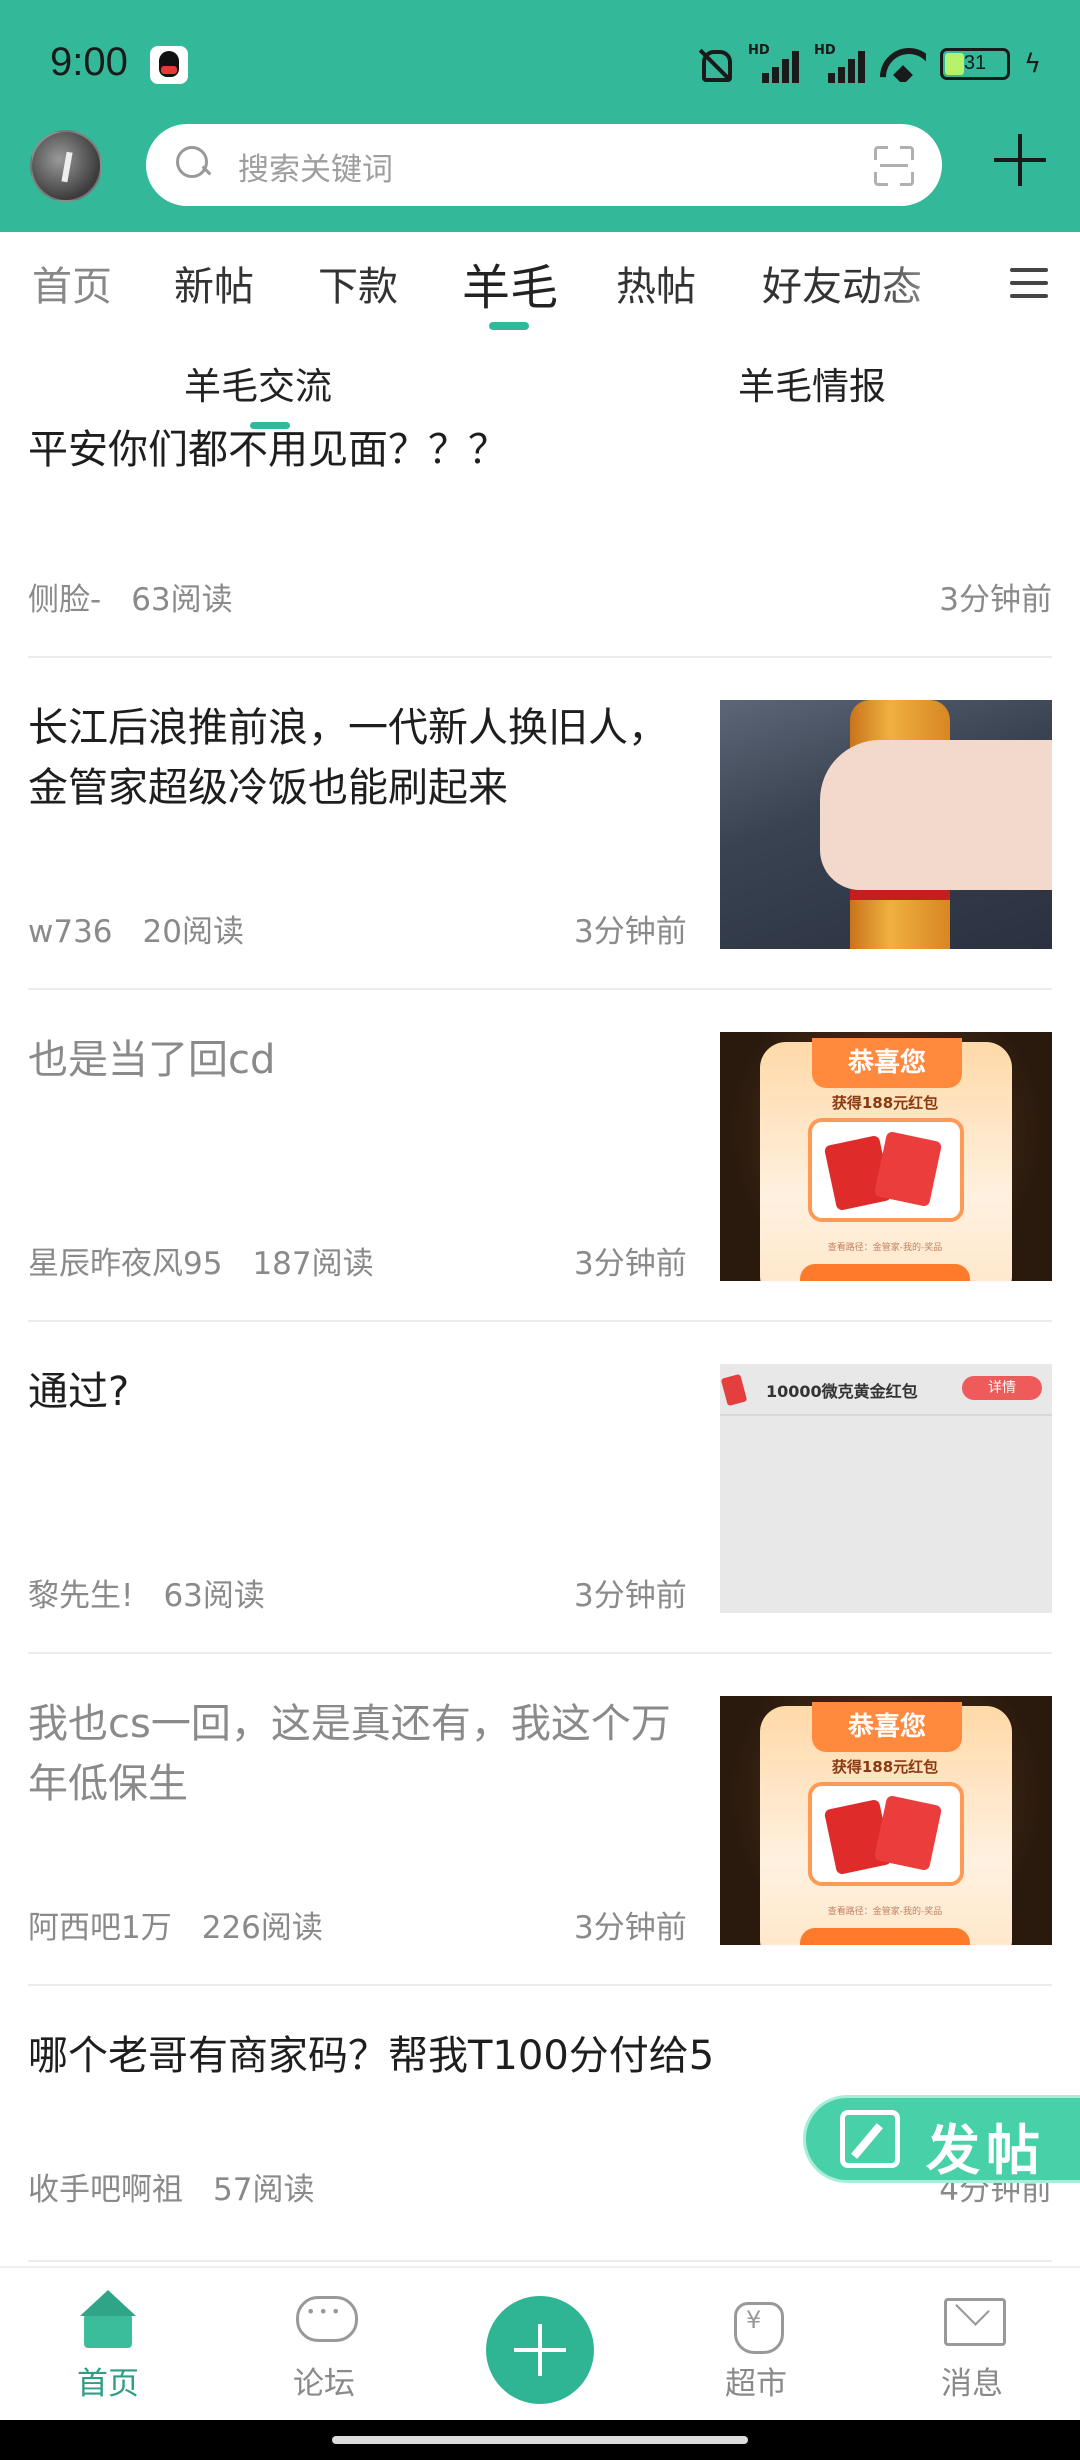 The width and height of the screenshot is (1080, 2460). Describe the element at coordinates (105, 2190) in the screenshot. I see `post-author: 收手吧啊祖` at that location.